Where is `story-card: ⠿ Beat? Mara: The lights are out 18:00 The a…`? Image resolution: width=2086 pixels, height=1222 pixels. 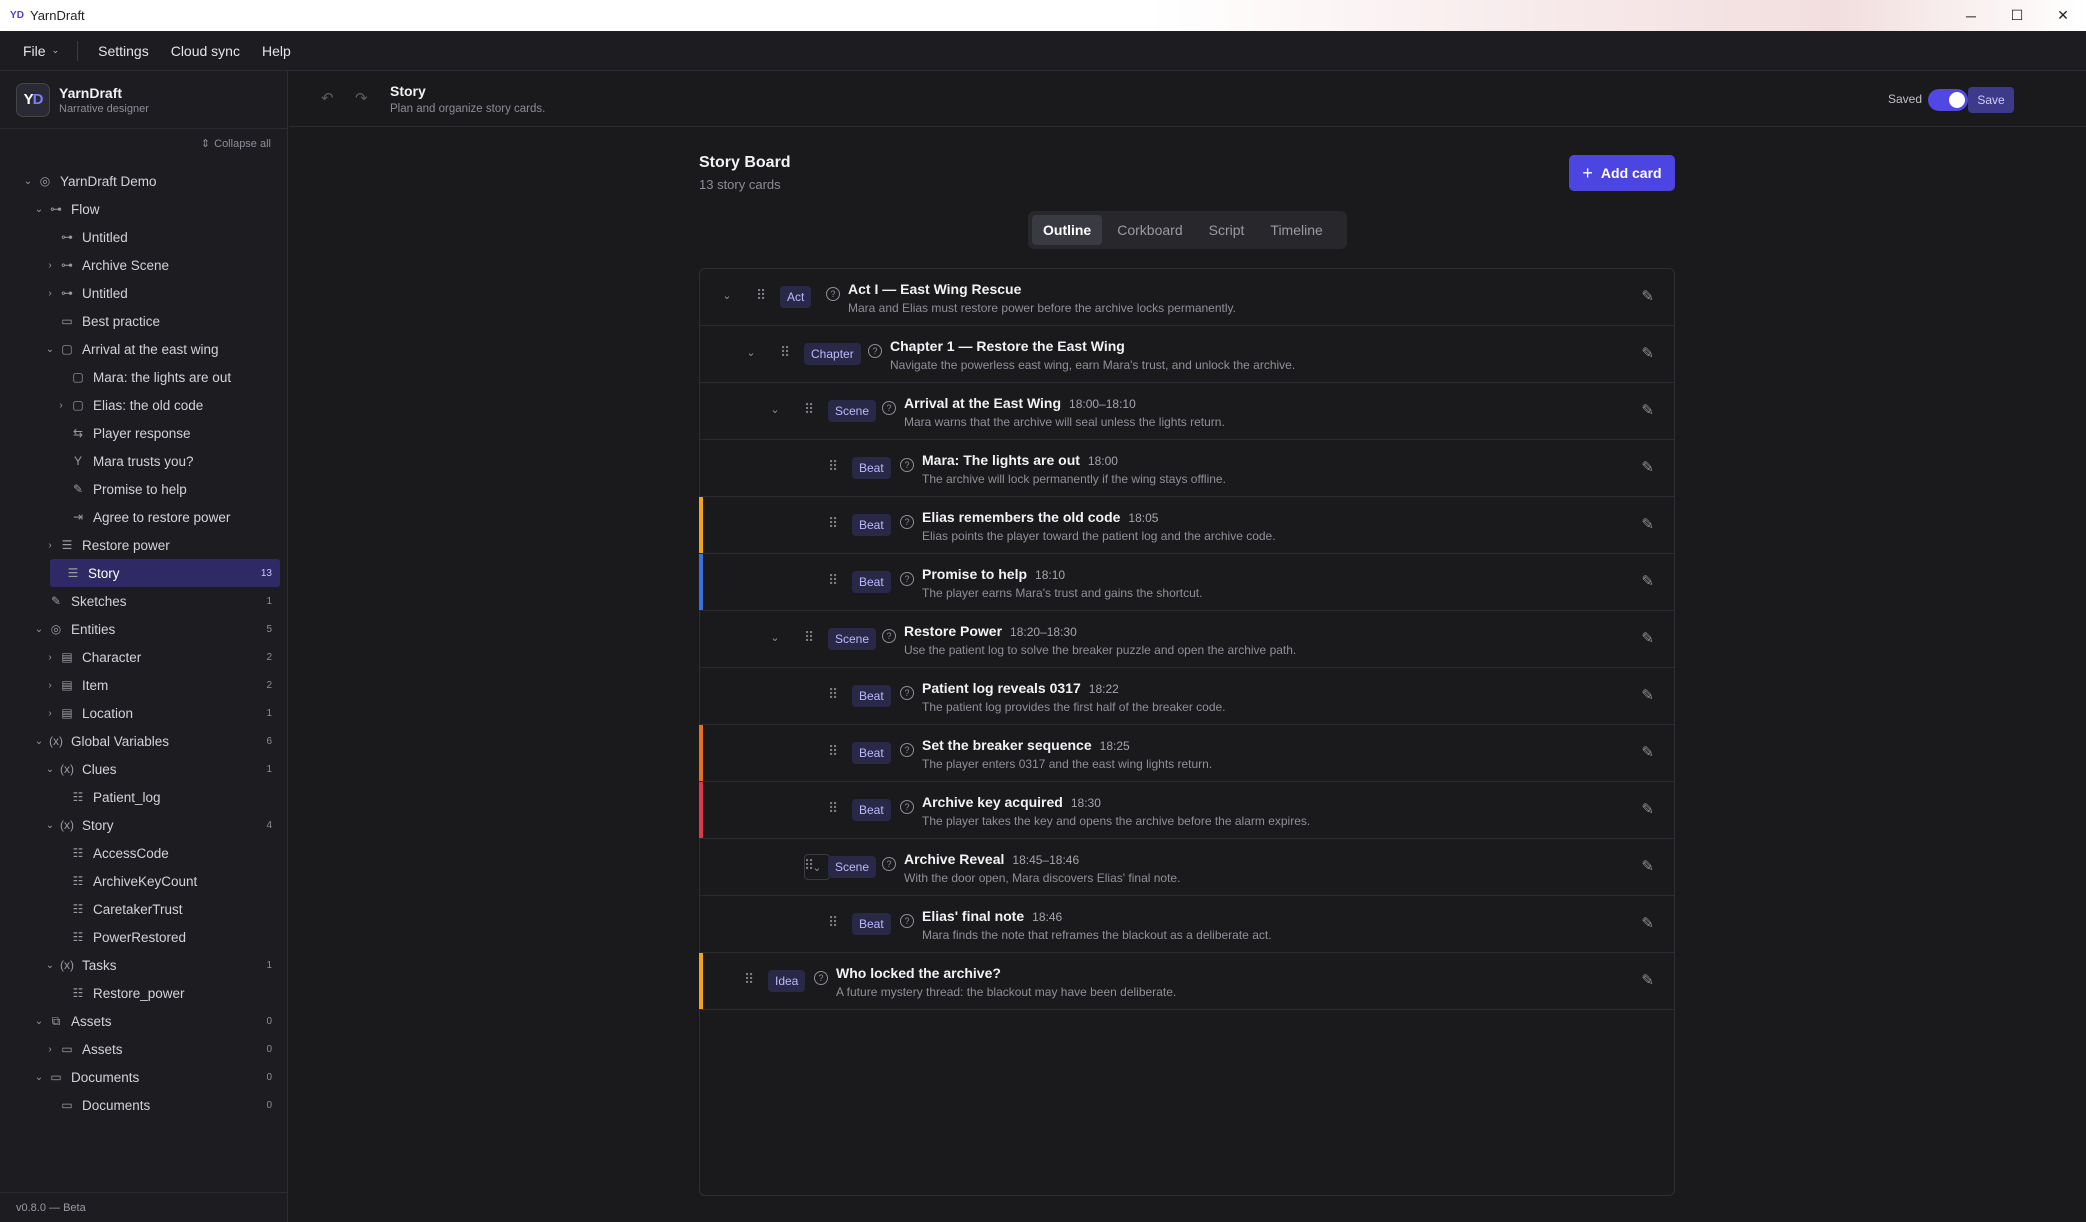 story-card: ⠿ Beat? Mara: The lights are out 18:00 The a… is located at coordinates (1187, 468).